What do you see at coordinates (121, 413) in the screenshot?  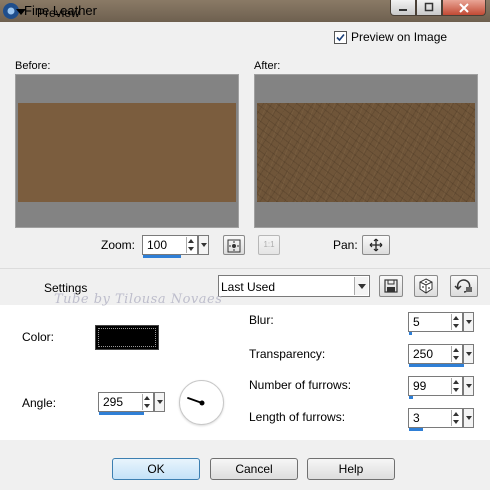 I see `angle-slider-bar` at bounding box center [121, 413].